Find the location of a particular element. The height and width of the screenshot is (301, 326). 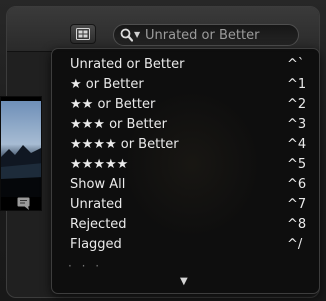

menu-item-shortcut: ^` is located at coordinates (296, 64).